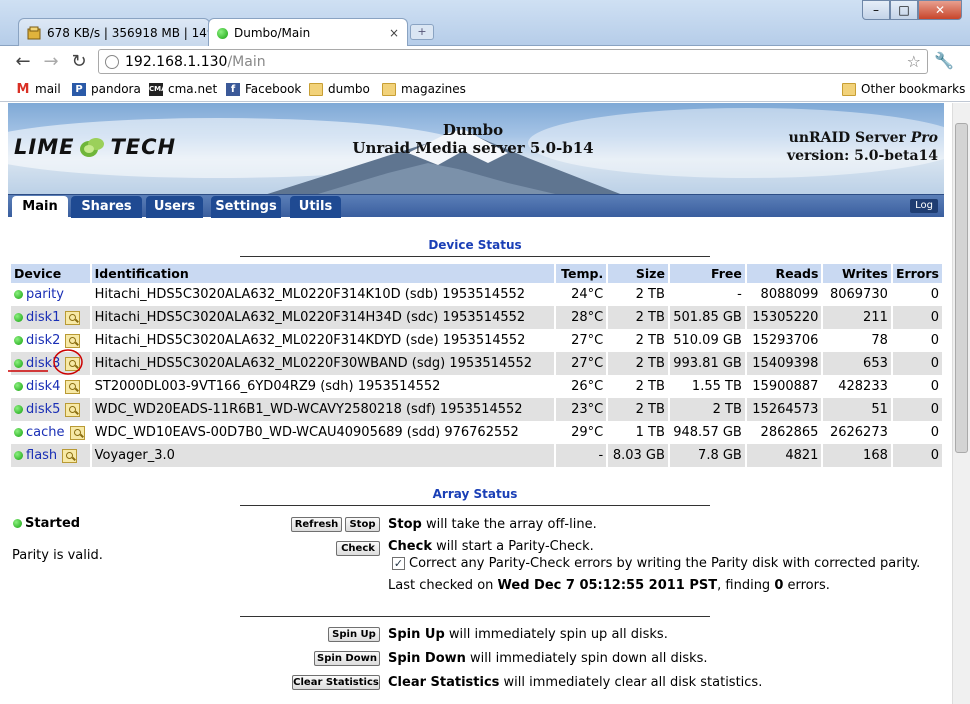  I want to click on bookmark-label: pandora, so click(116, 89).